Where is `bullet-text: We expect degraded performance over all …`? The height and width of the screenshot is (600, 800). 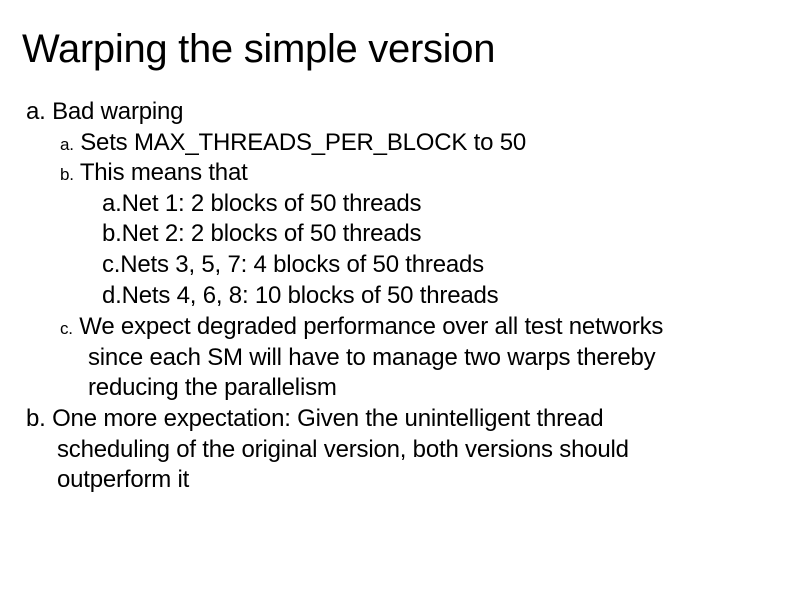 bullet-text: We expect degraded performance over all … is located at coordinates (371, 326).